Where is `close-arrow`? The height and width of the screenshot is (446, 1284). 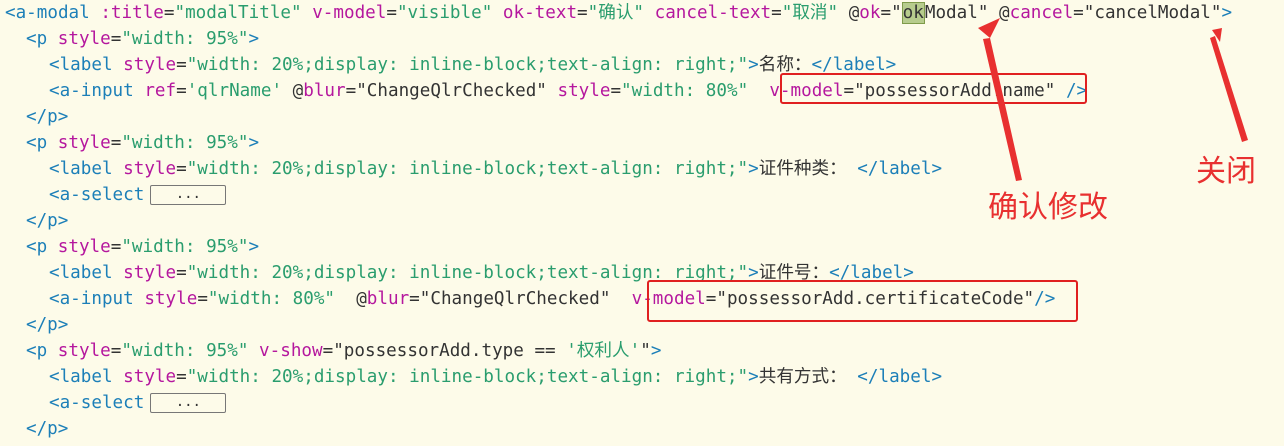 close-arrow is located at coordinates (1229, 85).